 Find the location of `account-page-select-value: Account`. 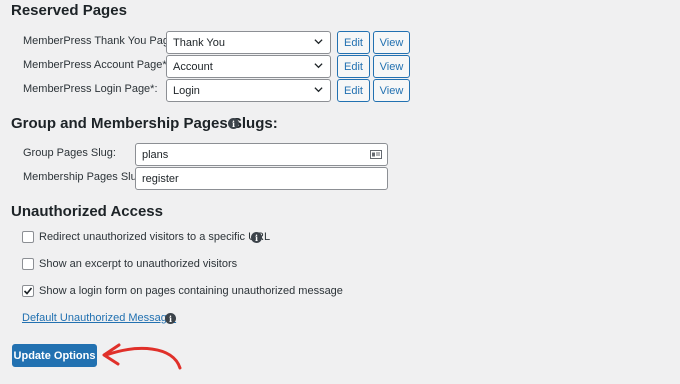

account-page-select-value: Account is located at coordinates (193, 66).